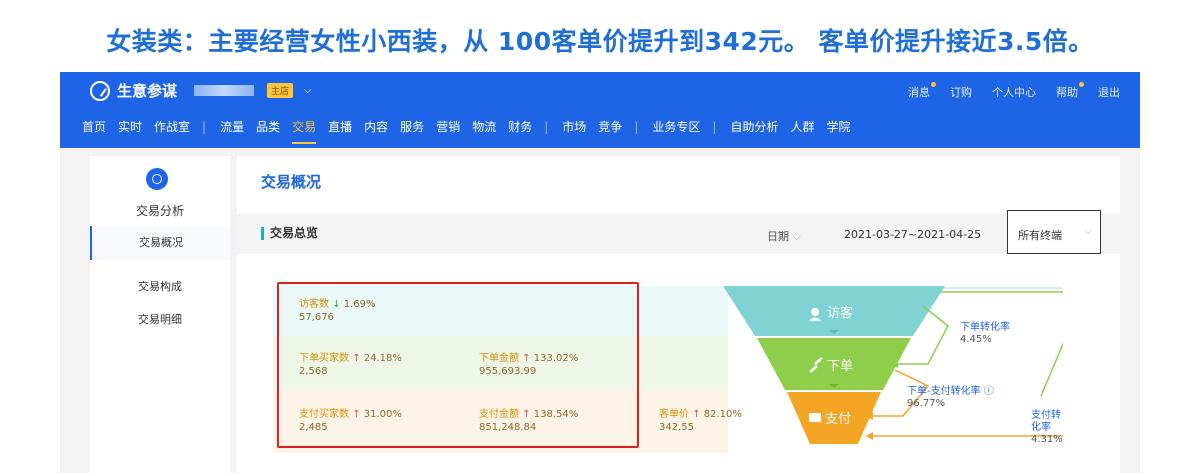  Describe the element at coordinates (376, 126) in the screenshot. I see `nav-content: 内容` at that location.